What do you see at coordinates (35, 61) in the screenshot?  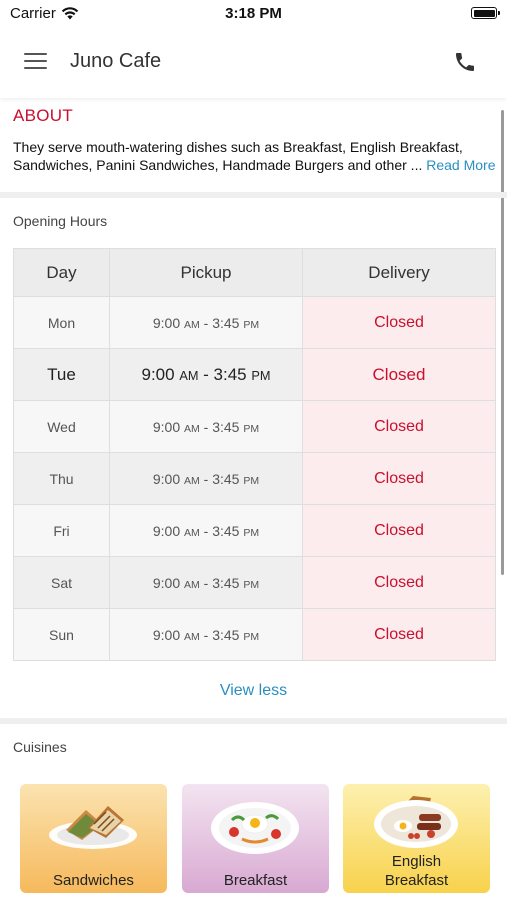 I see `hamburger-menu-icon` at bounding box center [35, 61].